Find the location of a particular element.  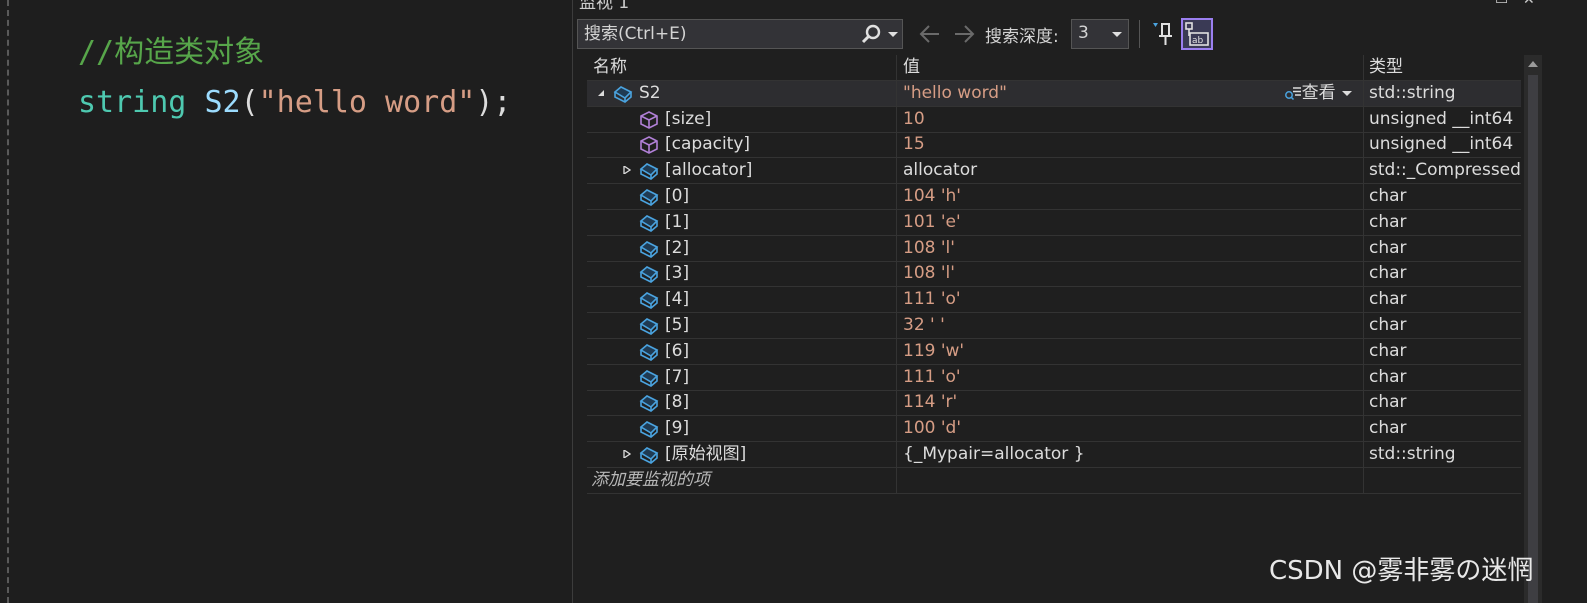

watch-row-value: 15 is located at coordinates (914, 144).